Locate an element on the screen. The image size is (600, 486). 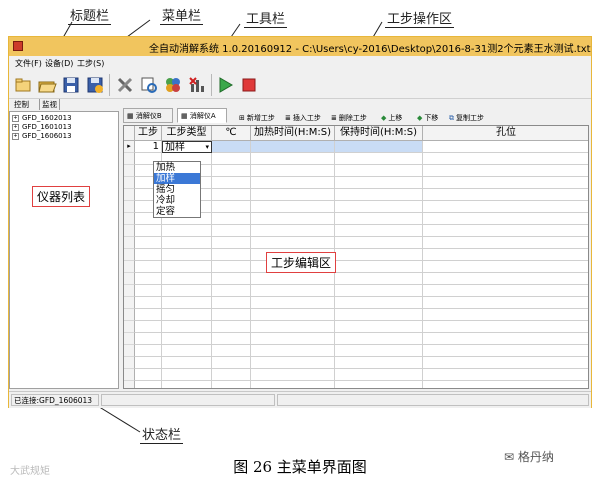
tree-node-instrument: + GFD_1606013 is located at coordinates (42, 136).